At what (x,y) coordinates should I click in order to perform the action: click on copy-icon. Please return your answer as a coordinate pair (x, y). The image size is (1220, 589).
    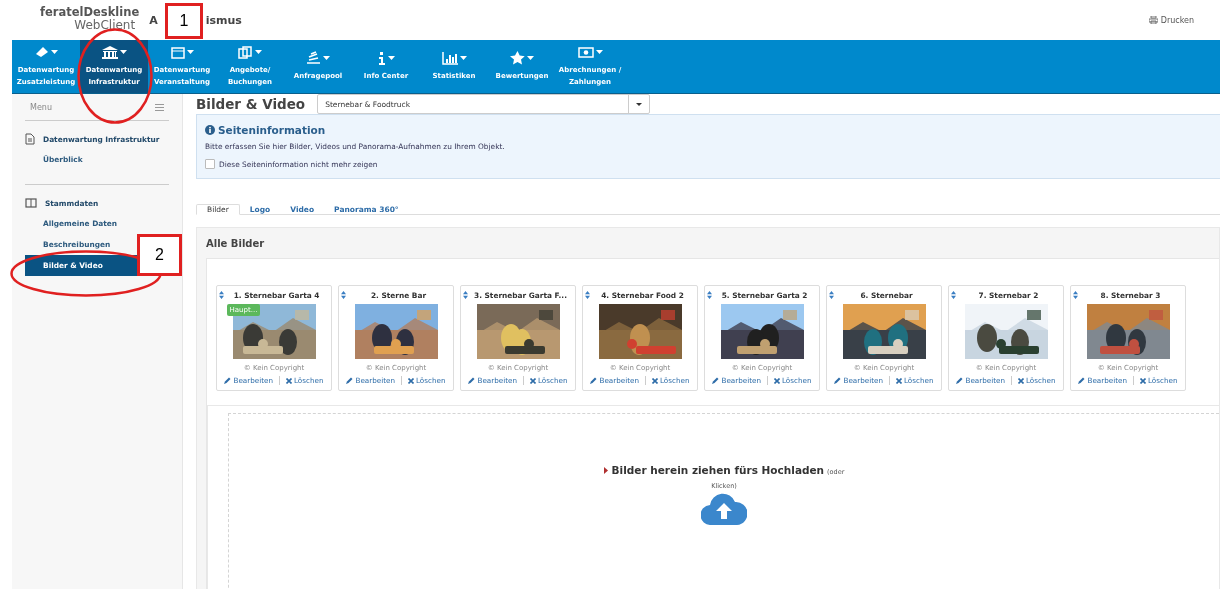
    Looking at the image, I should click on (245, 52).